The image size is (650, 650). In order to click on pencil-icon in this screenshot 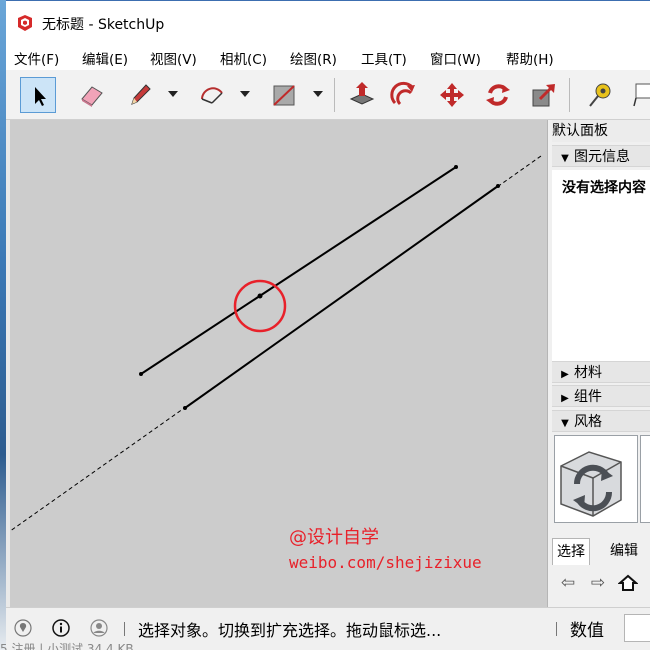, I will do `click(141, 94)`.